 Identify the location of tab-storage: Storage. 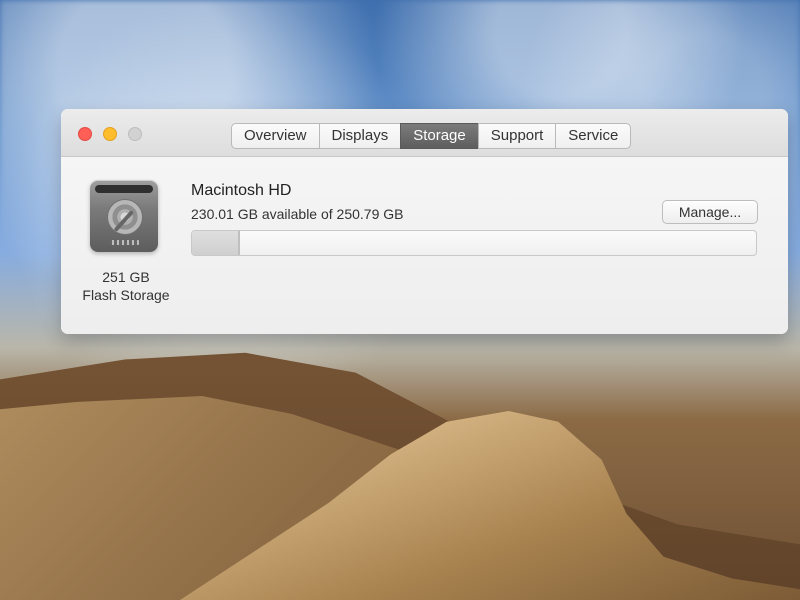
(439, 136).